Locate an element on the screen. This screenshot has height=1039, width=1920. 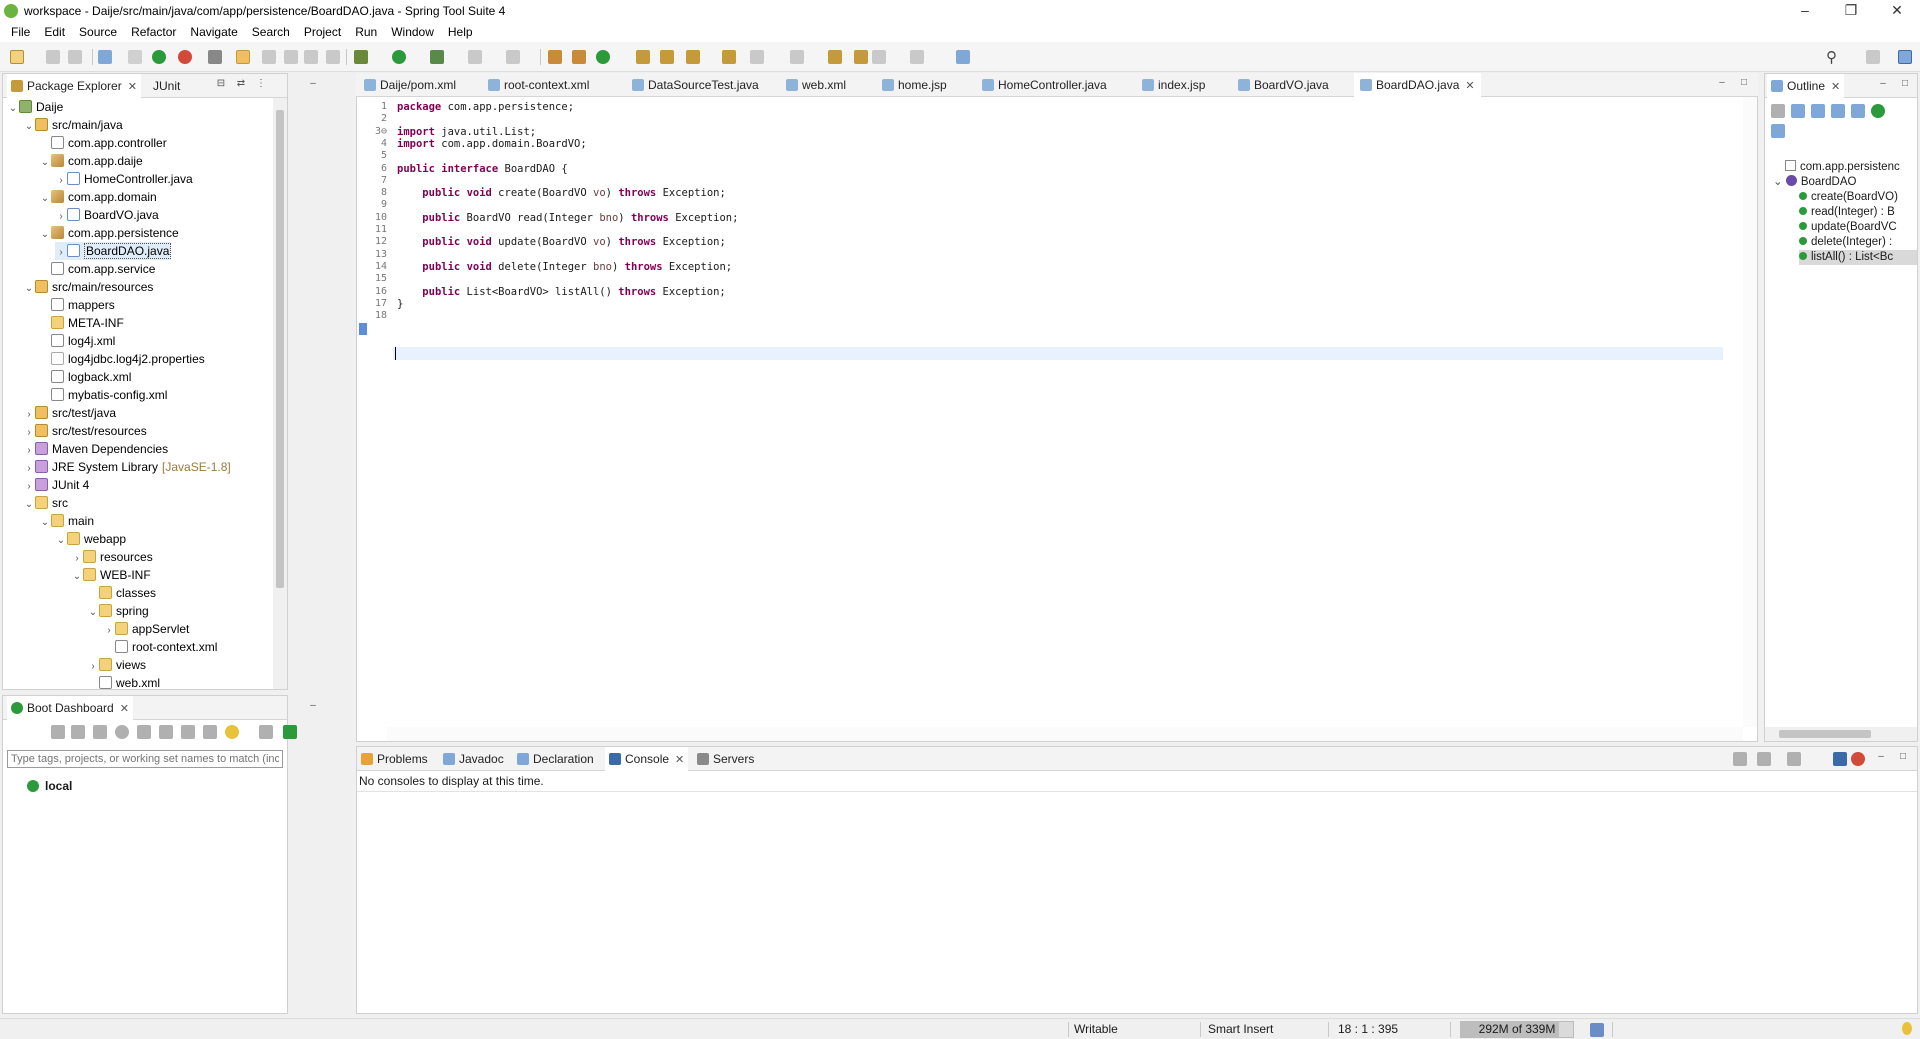
minimize-editor-icon: – is located at coordinates (1722, 84).